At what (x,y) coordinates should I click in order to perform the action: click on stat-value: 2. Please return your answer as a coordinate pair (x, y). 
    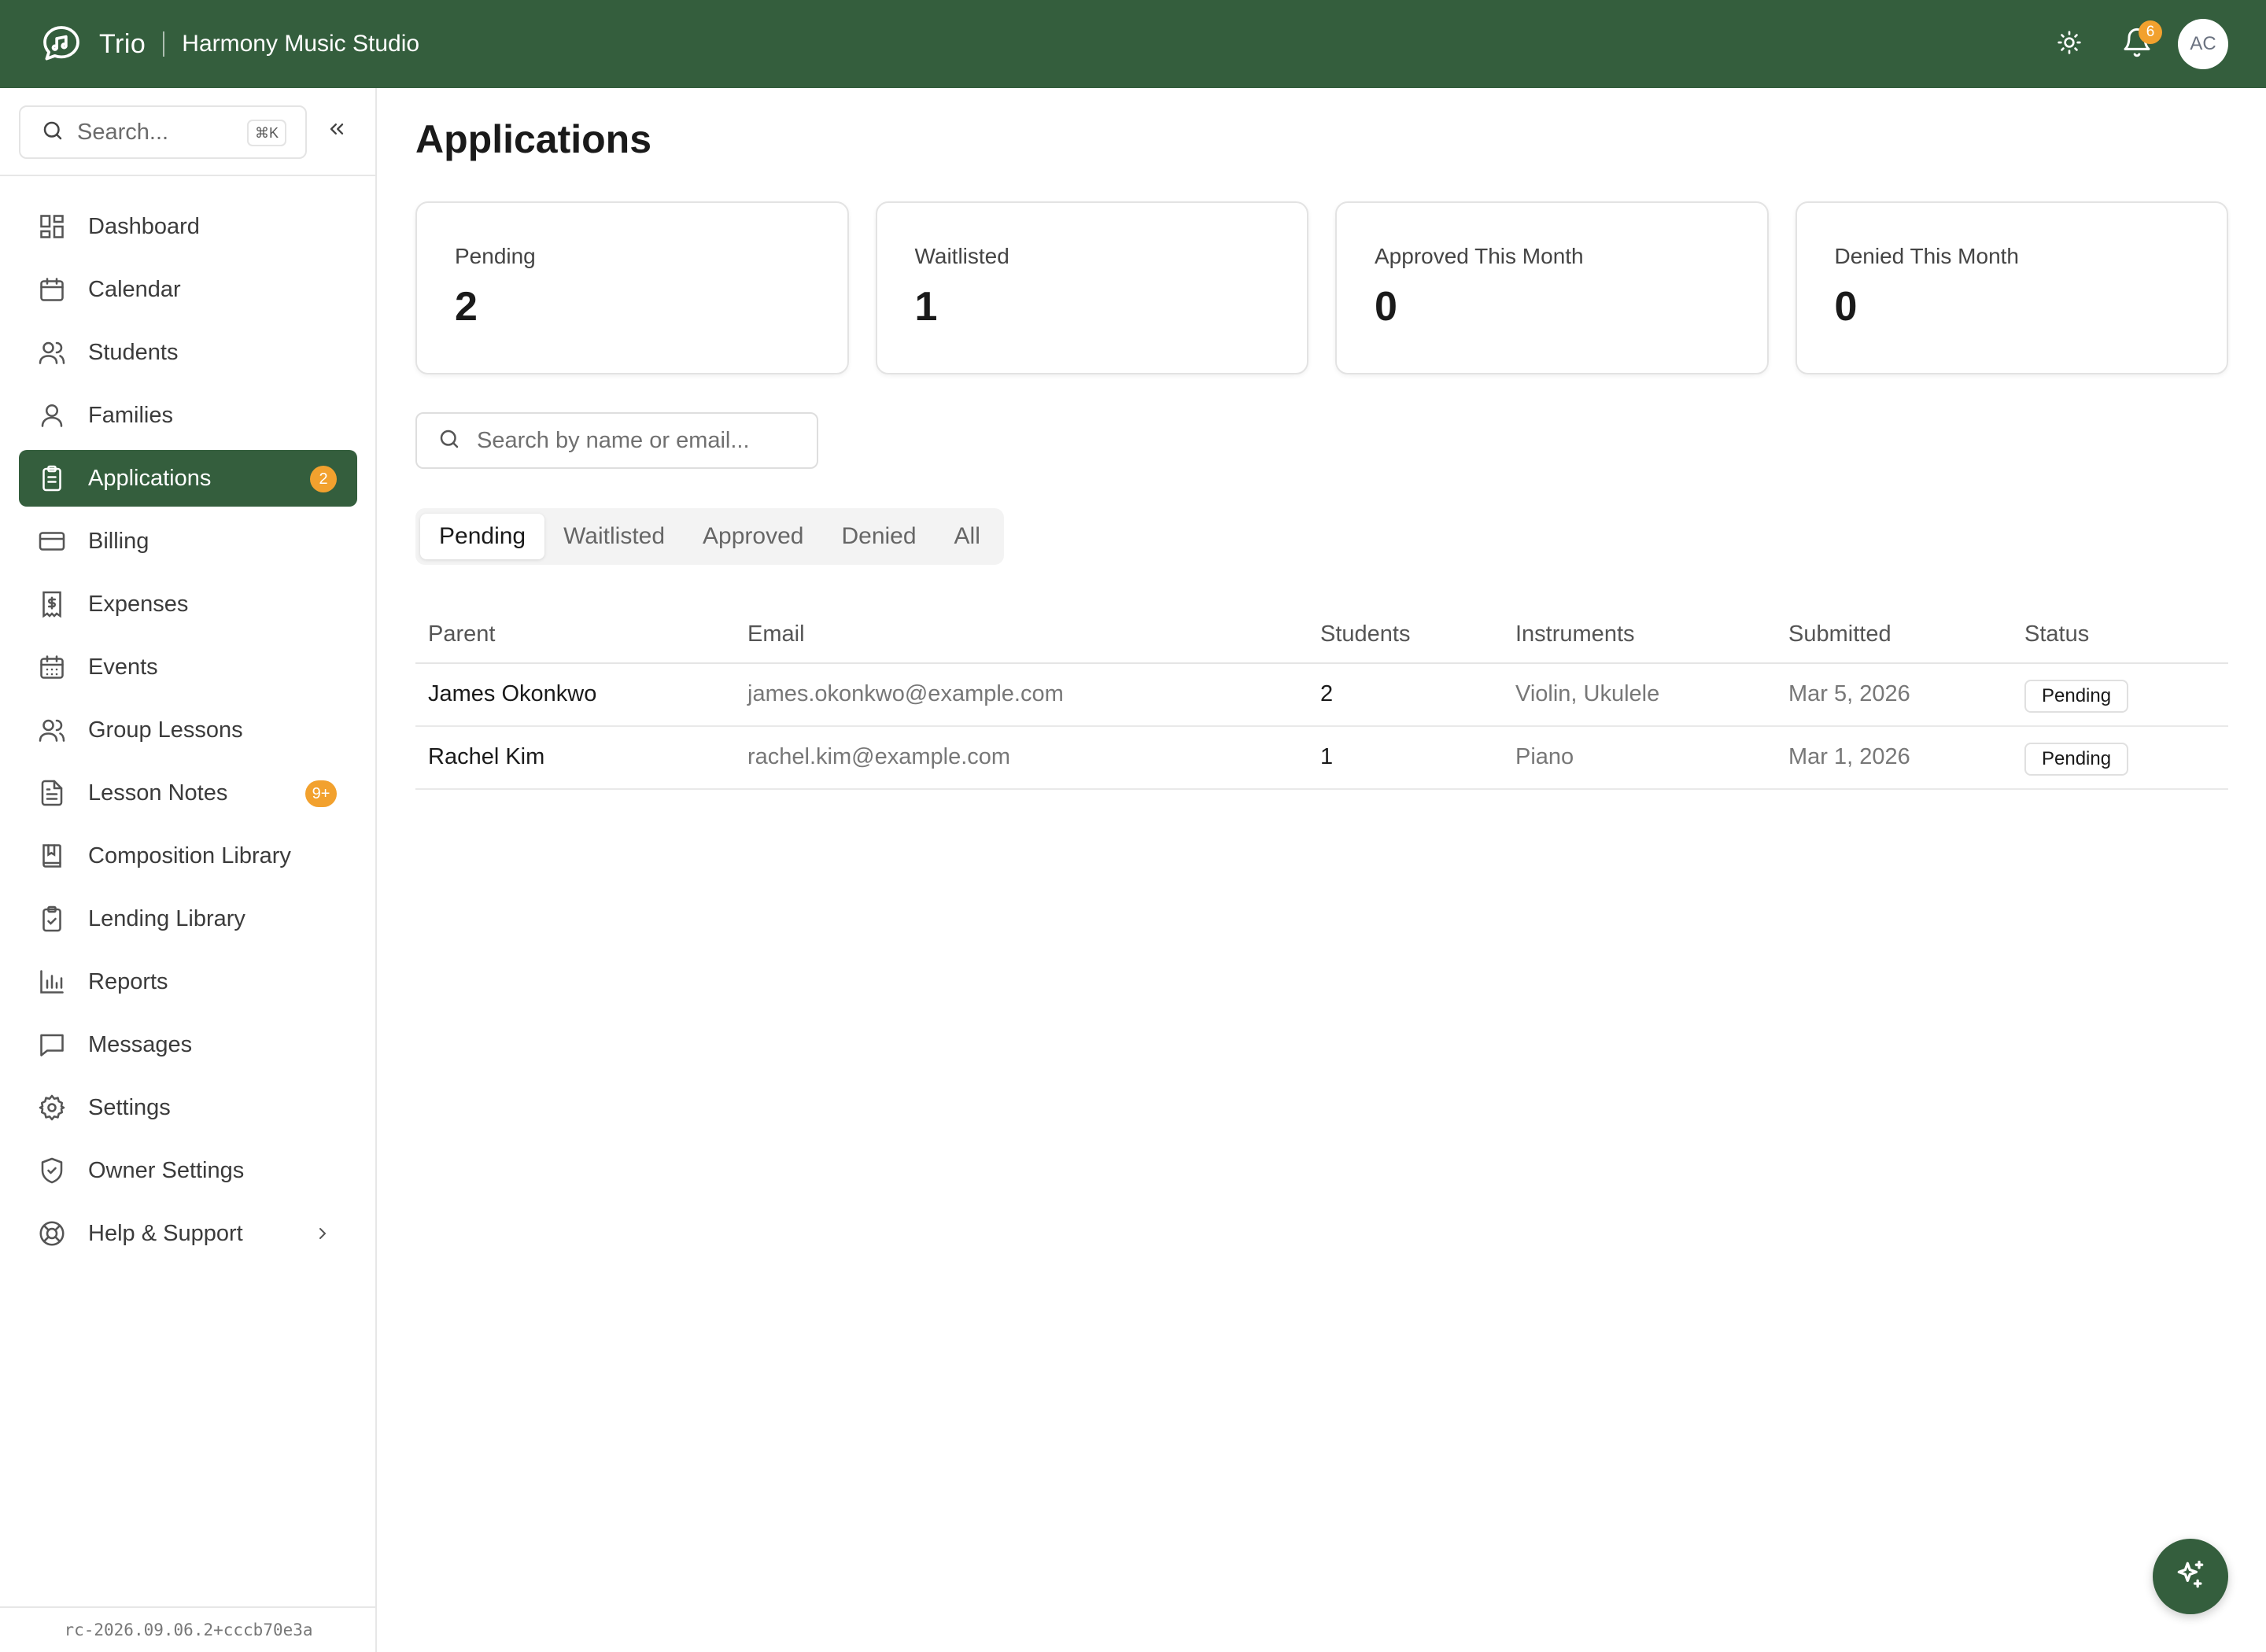
    Looking at the image, I should click on (466, 307).